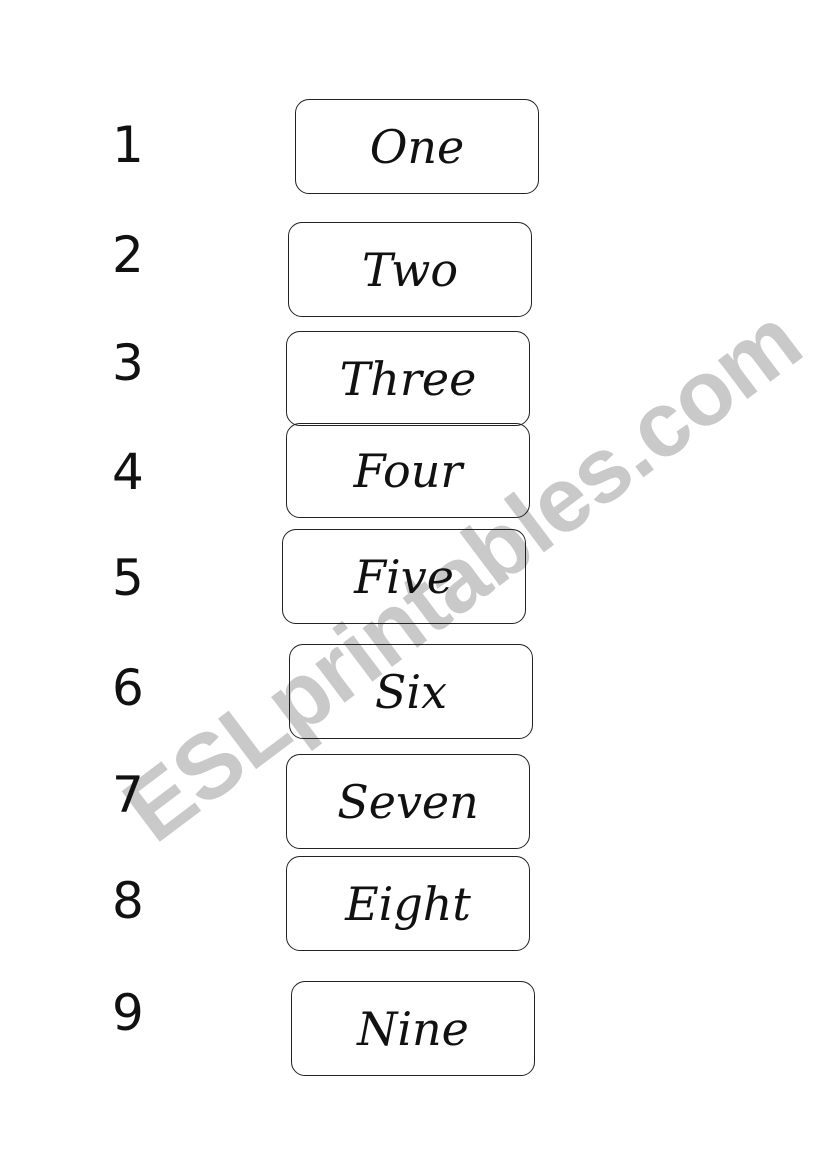  Describe the element at coordinates (128, 795) in the screenshot. I see `number-label: 7` at that location.